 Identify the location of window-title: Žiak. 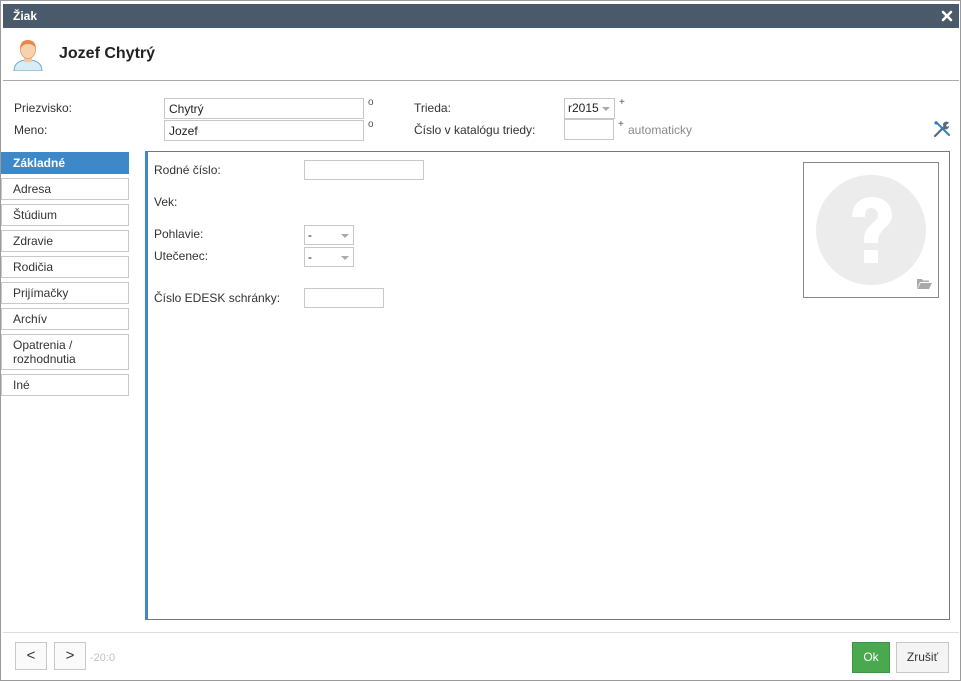
(25, 16).